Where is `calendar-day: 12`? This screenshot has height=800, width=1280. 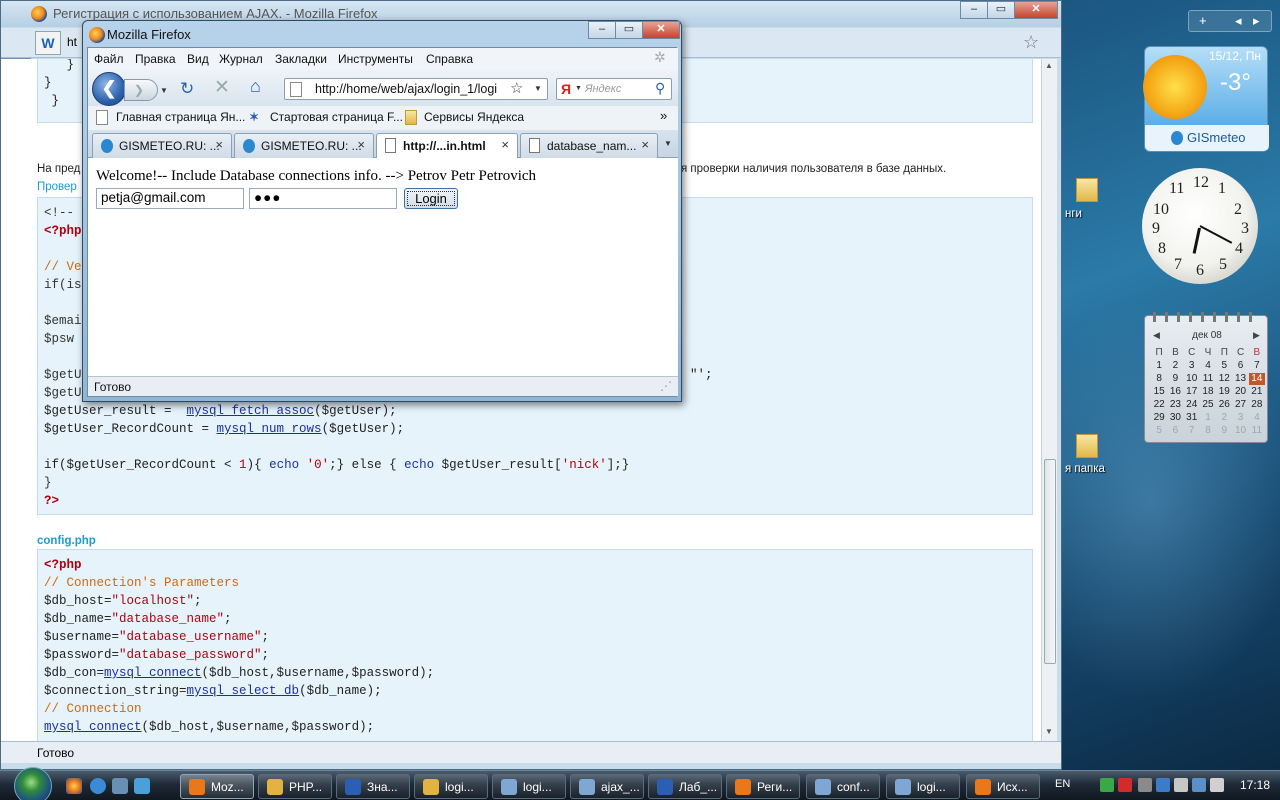
calendar-day: 12 is located at coordinates (1224, 379).